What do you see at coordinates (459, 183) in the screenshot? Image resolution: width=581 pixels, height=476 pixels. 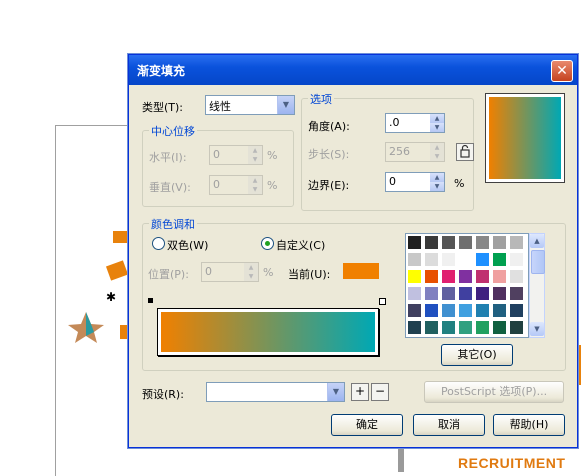 I see `edge-unit: %` at bounding box center [459, 183].